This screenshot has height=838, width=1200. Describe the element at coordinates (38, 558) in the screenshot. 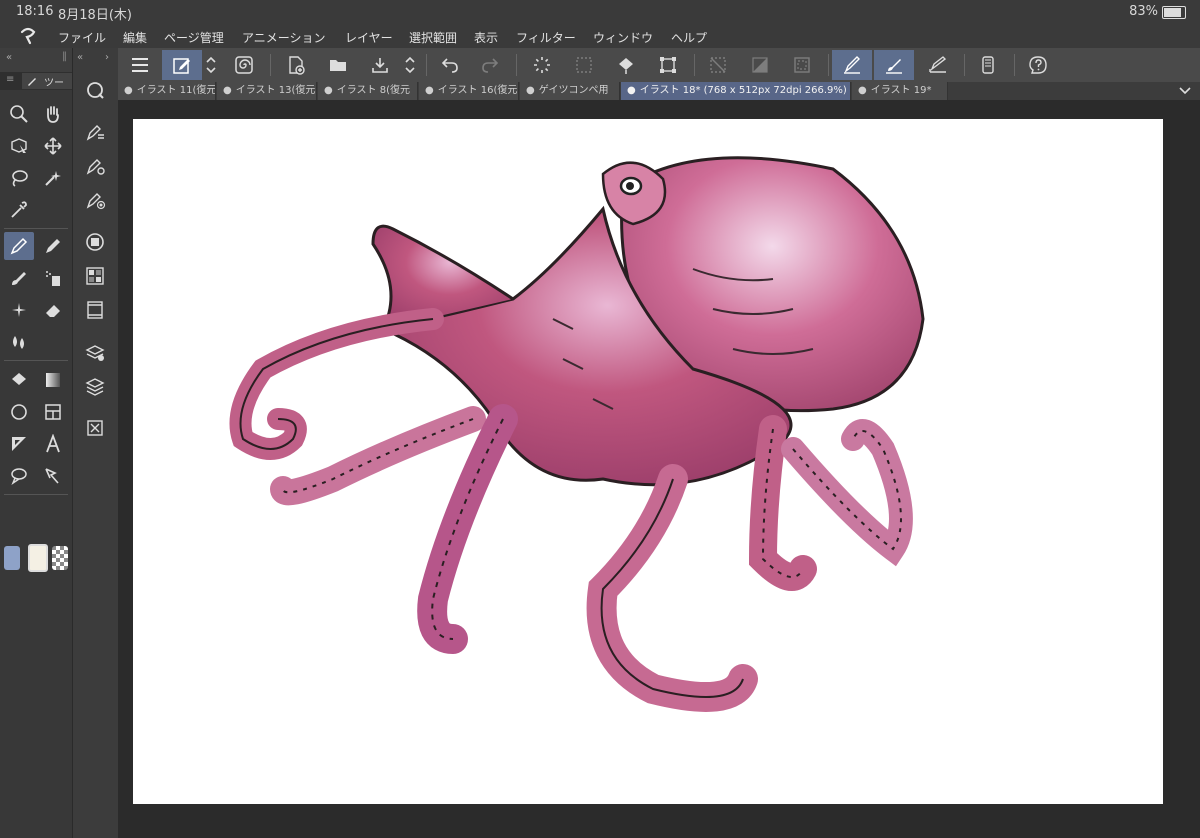

I see `sub-color-swatch` at that location.